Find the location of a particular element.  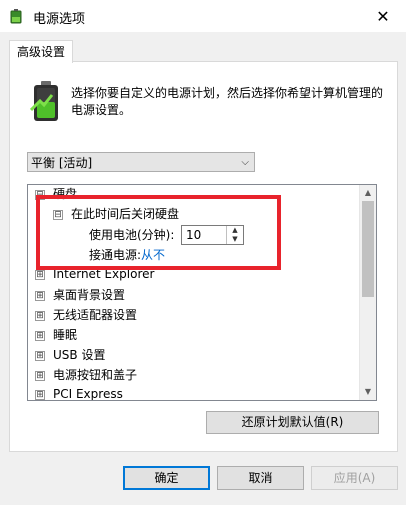

tree-item-desktop-background: ⊞ 桌面背景设置 is located at coordinates (80, 295).